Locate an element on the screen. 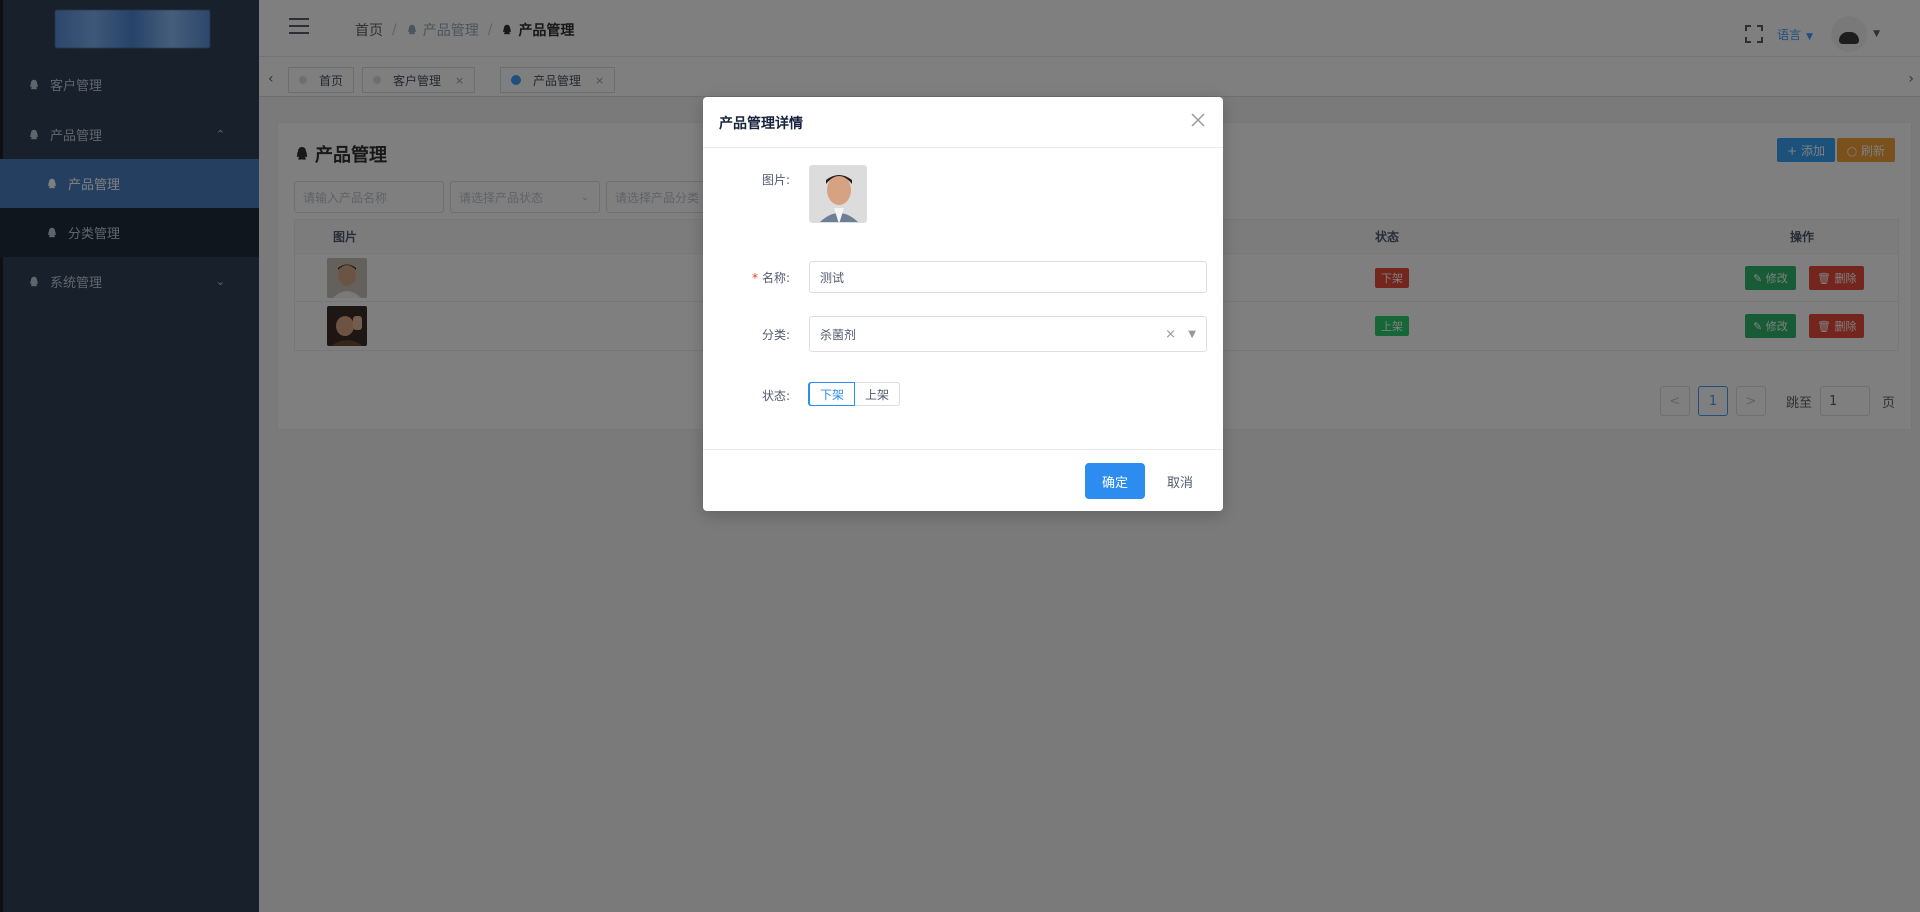 Image resolution: width=1920 pixels, height=912 pixels. name-input: 测试 is located at coordinates (1008, 277).